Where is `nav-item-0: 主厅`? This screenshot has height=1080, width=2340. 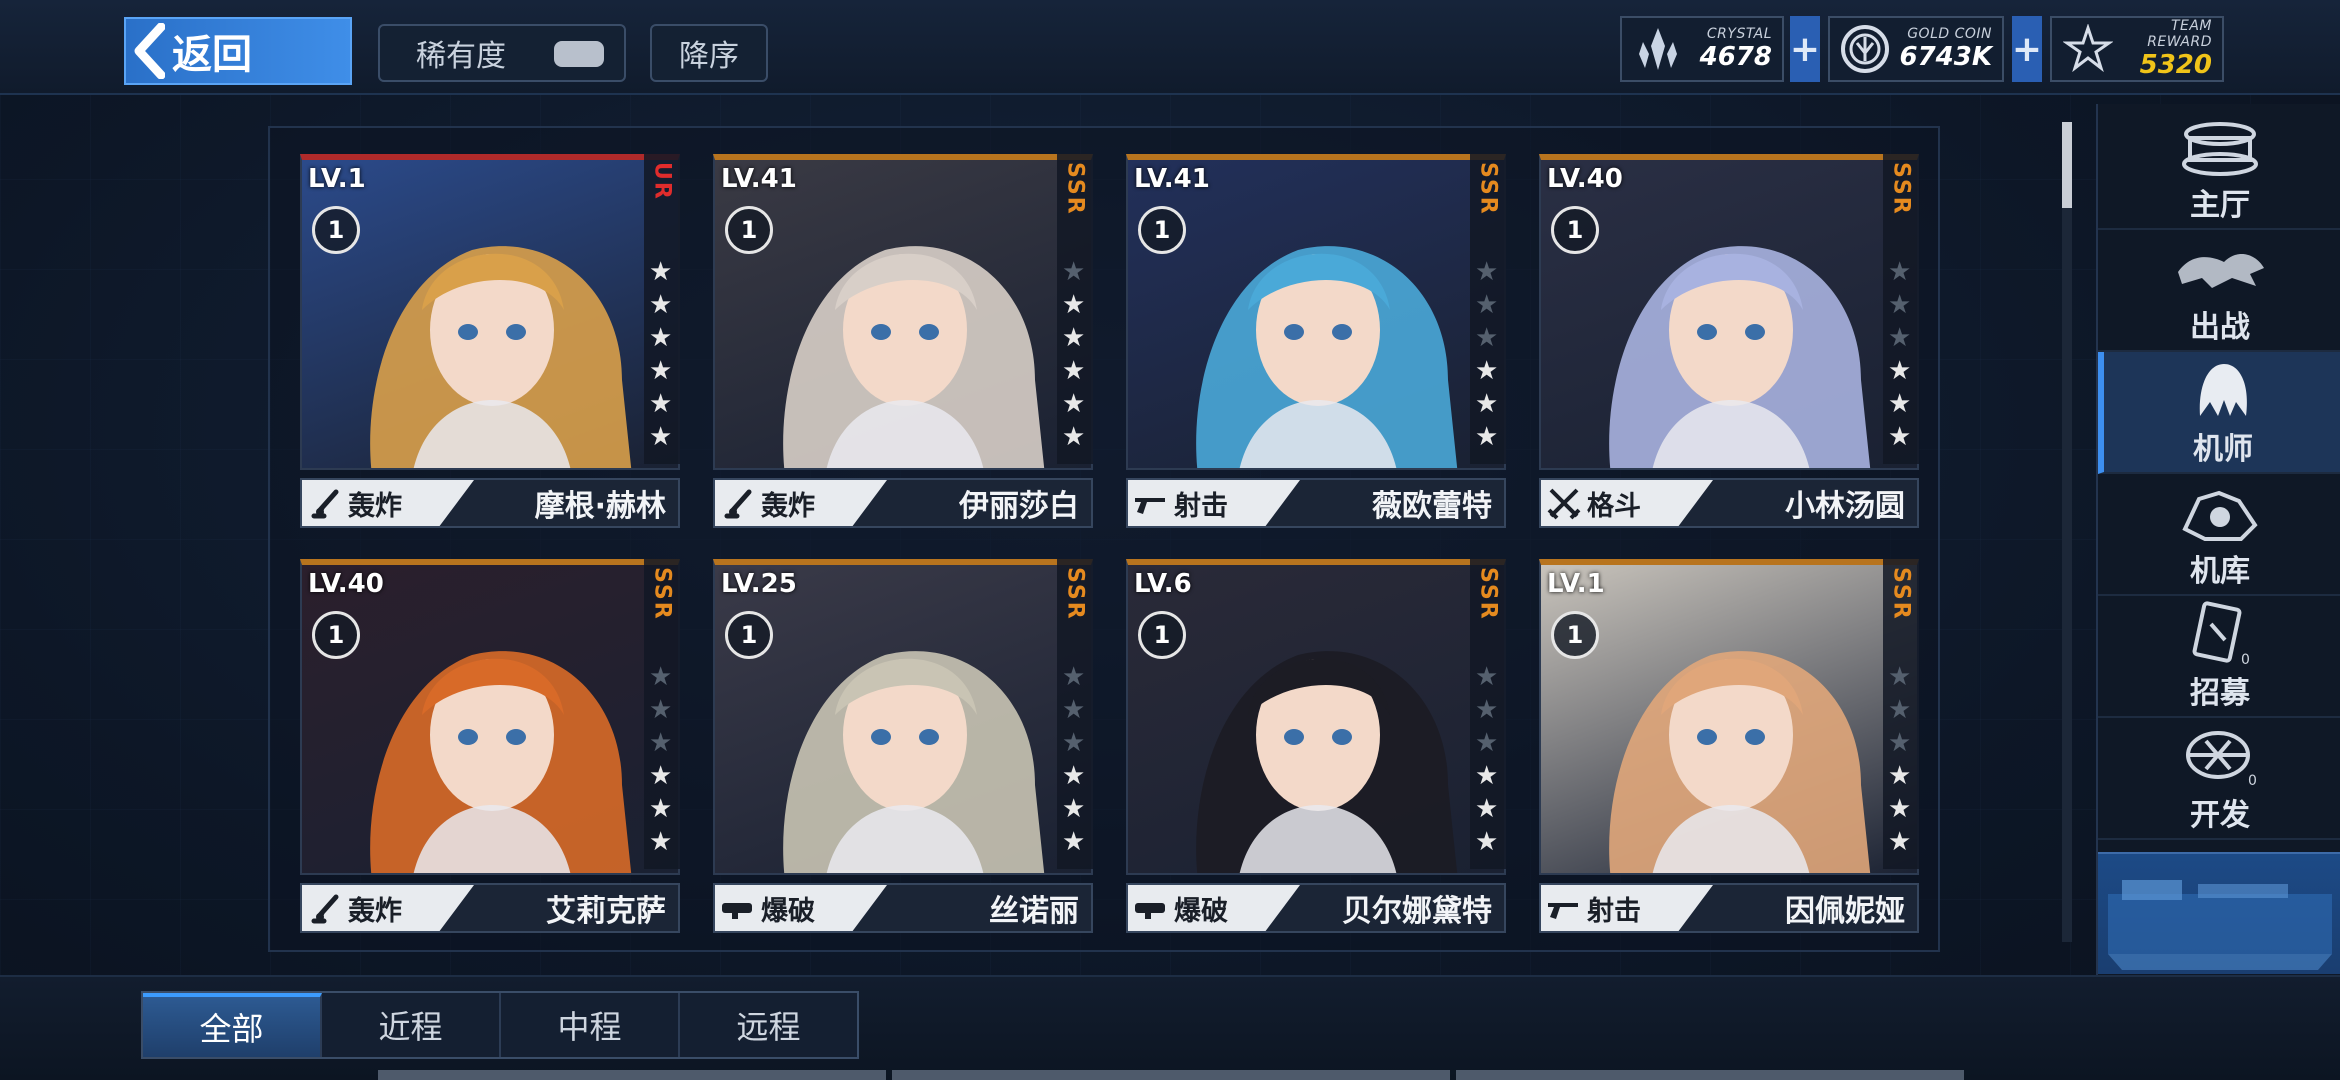
nav-item-0: 主厅 is located at coordinates (2219, 169).